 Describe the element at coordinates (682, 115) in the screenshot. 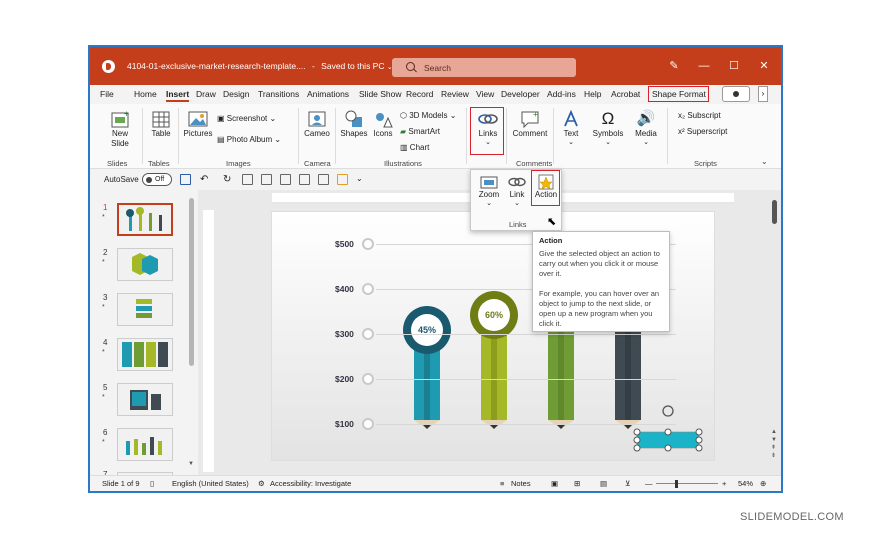

I see `subscript-icon: x₂` at that location.